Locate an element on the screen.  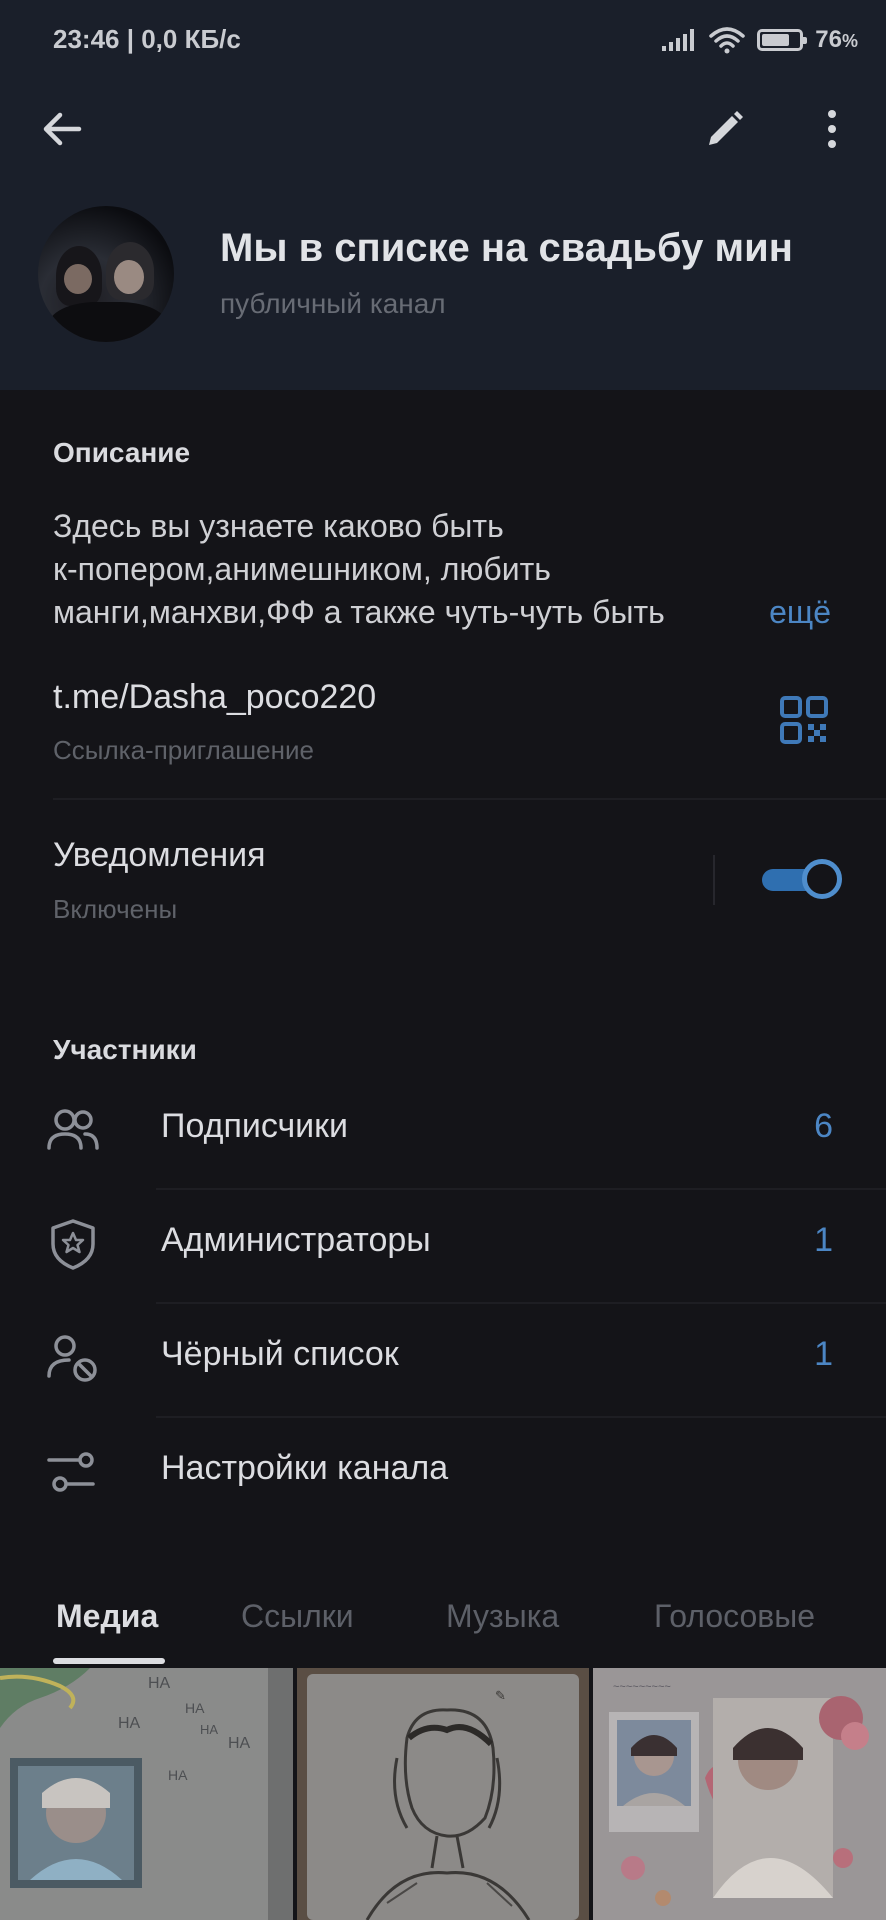
administrators-count: 1 is located at coordinates (823, 1240).